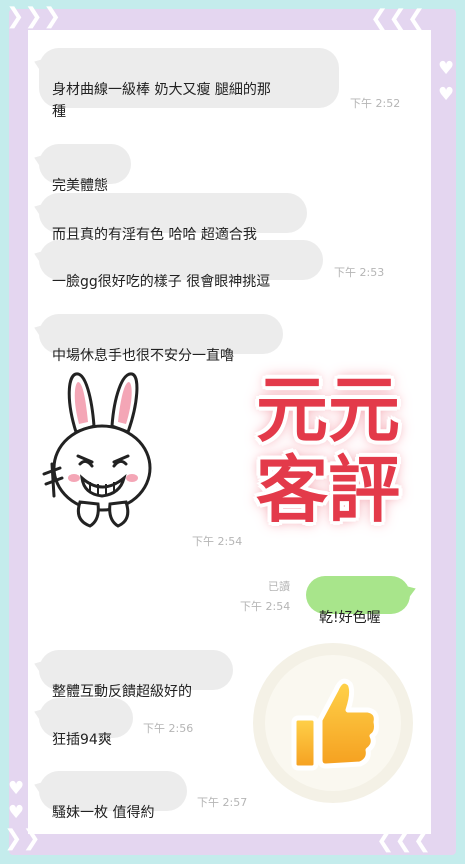  I want to click on arrow-decoration-icon: ❯❯❯, so click(34, 16).